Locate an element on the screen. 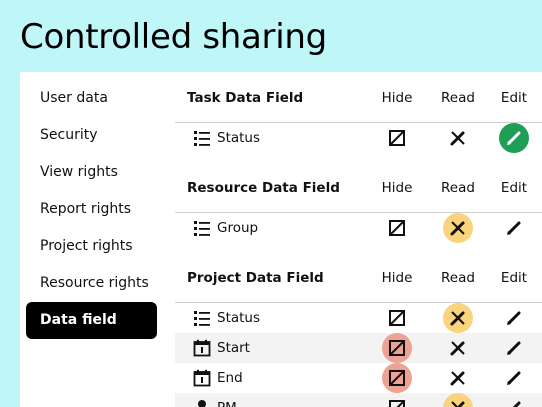 Image resolution: width=542 pixels, height=407 pixels. section-title: Resource Data Field is located at coordinates (263, 188).